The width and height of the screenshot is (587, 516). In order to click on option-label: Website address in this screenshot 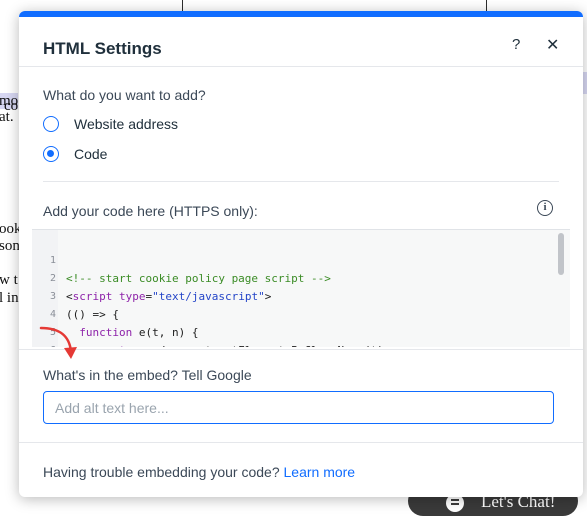, I will do `click(126, 124)`.